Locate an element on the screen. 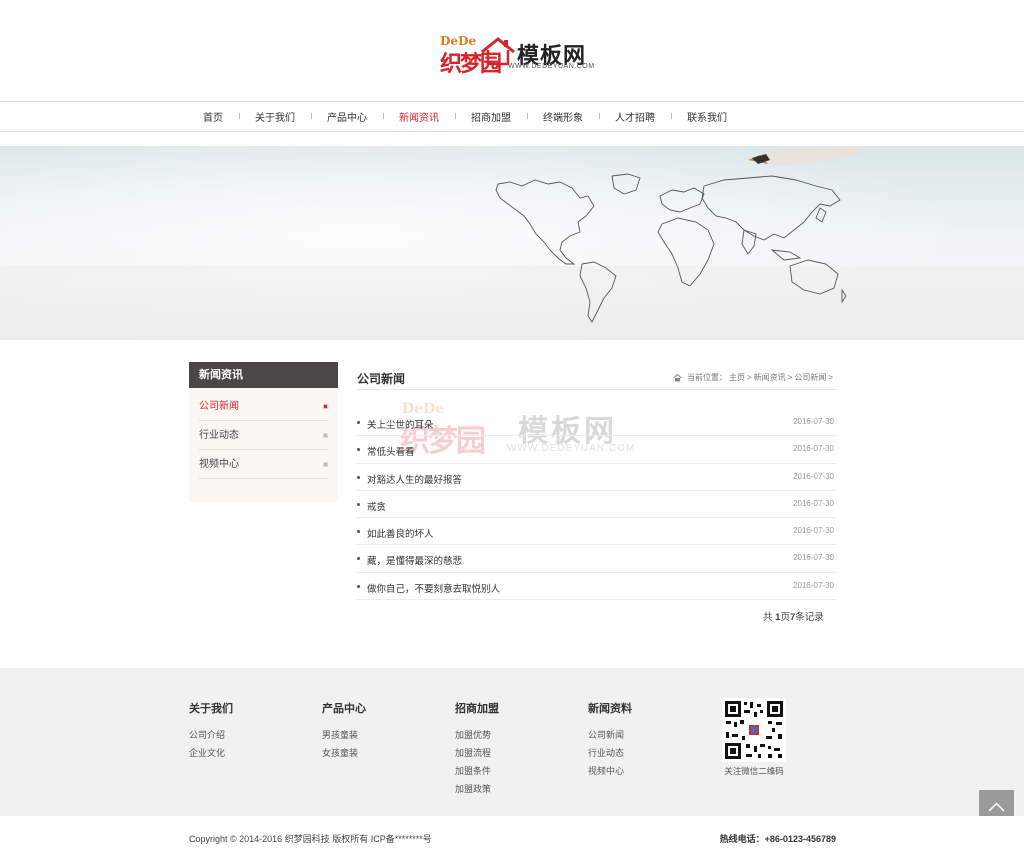  footer-heading: 新闻资料 is located at coordinates (610, 708).